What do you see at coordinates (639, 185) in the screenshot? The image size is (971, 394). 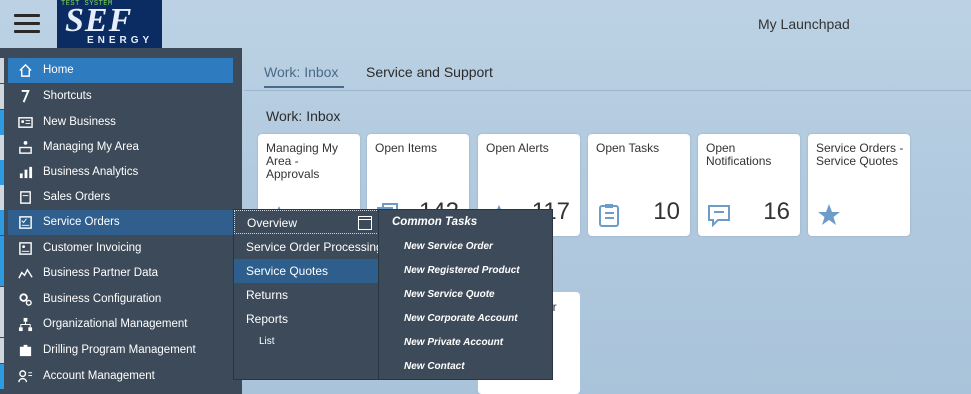 I see `tile-open-tasks: Open Tasks 10` at bounding box center [639, 185].